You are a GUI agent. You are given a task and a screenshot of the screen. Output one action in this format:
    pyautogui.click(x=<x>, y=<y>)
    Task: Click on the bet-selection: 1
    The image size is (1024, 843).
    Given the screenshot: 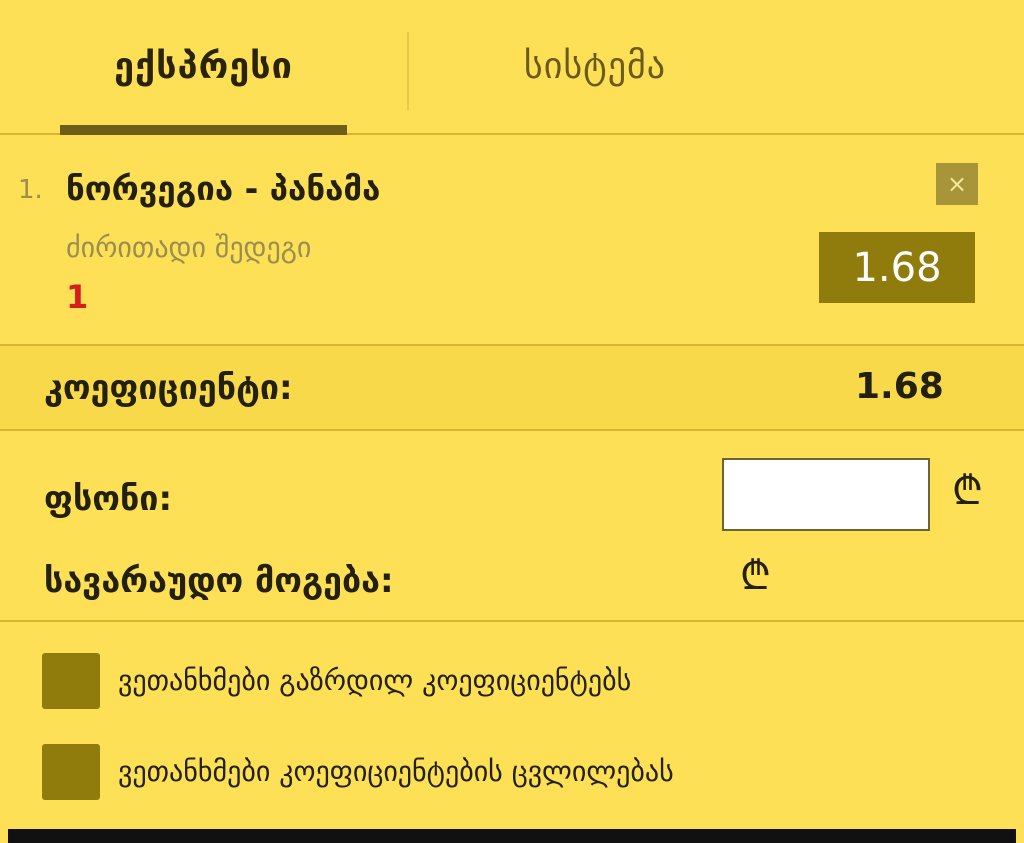 What is the action you would take?
    pyautogui.click(x=77, y=297)
    